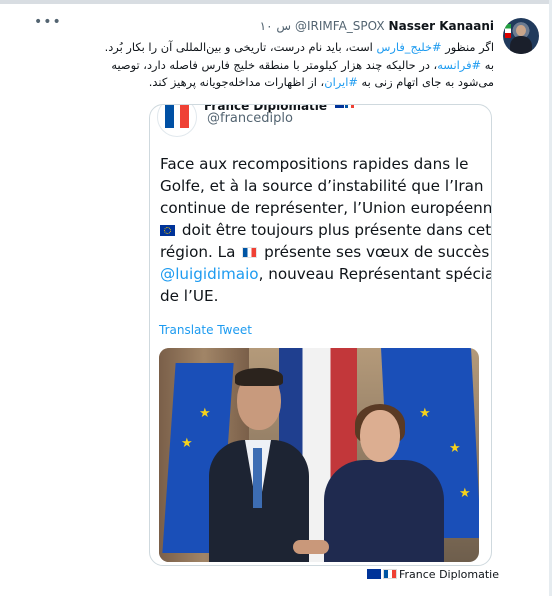 This screenshot has height=596, width=552. Describe the element at coordinates (441, 26) in the screenshot. I see `author-name: Nasser Kanaani` at that location.